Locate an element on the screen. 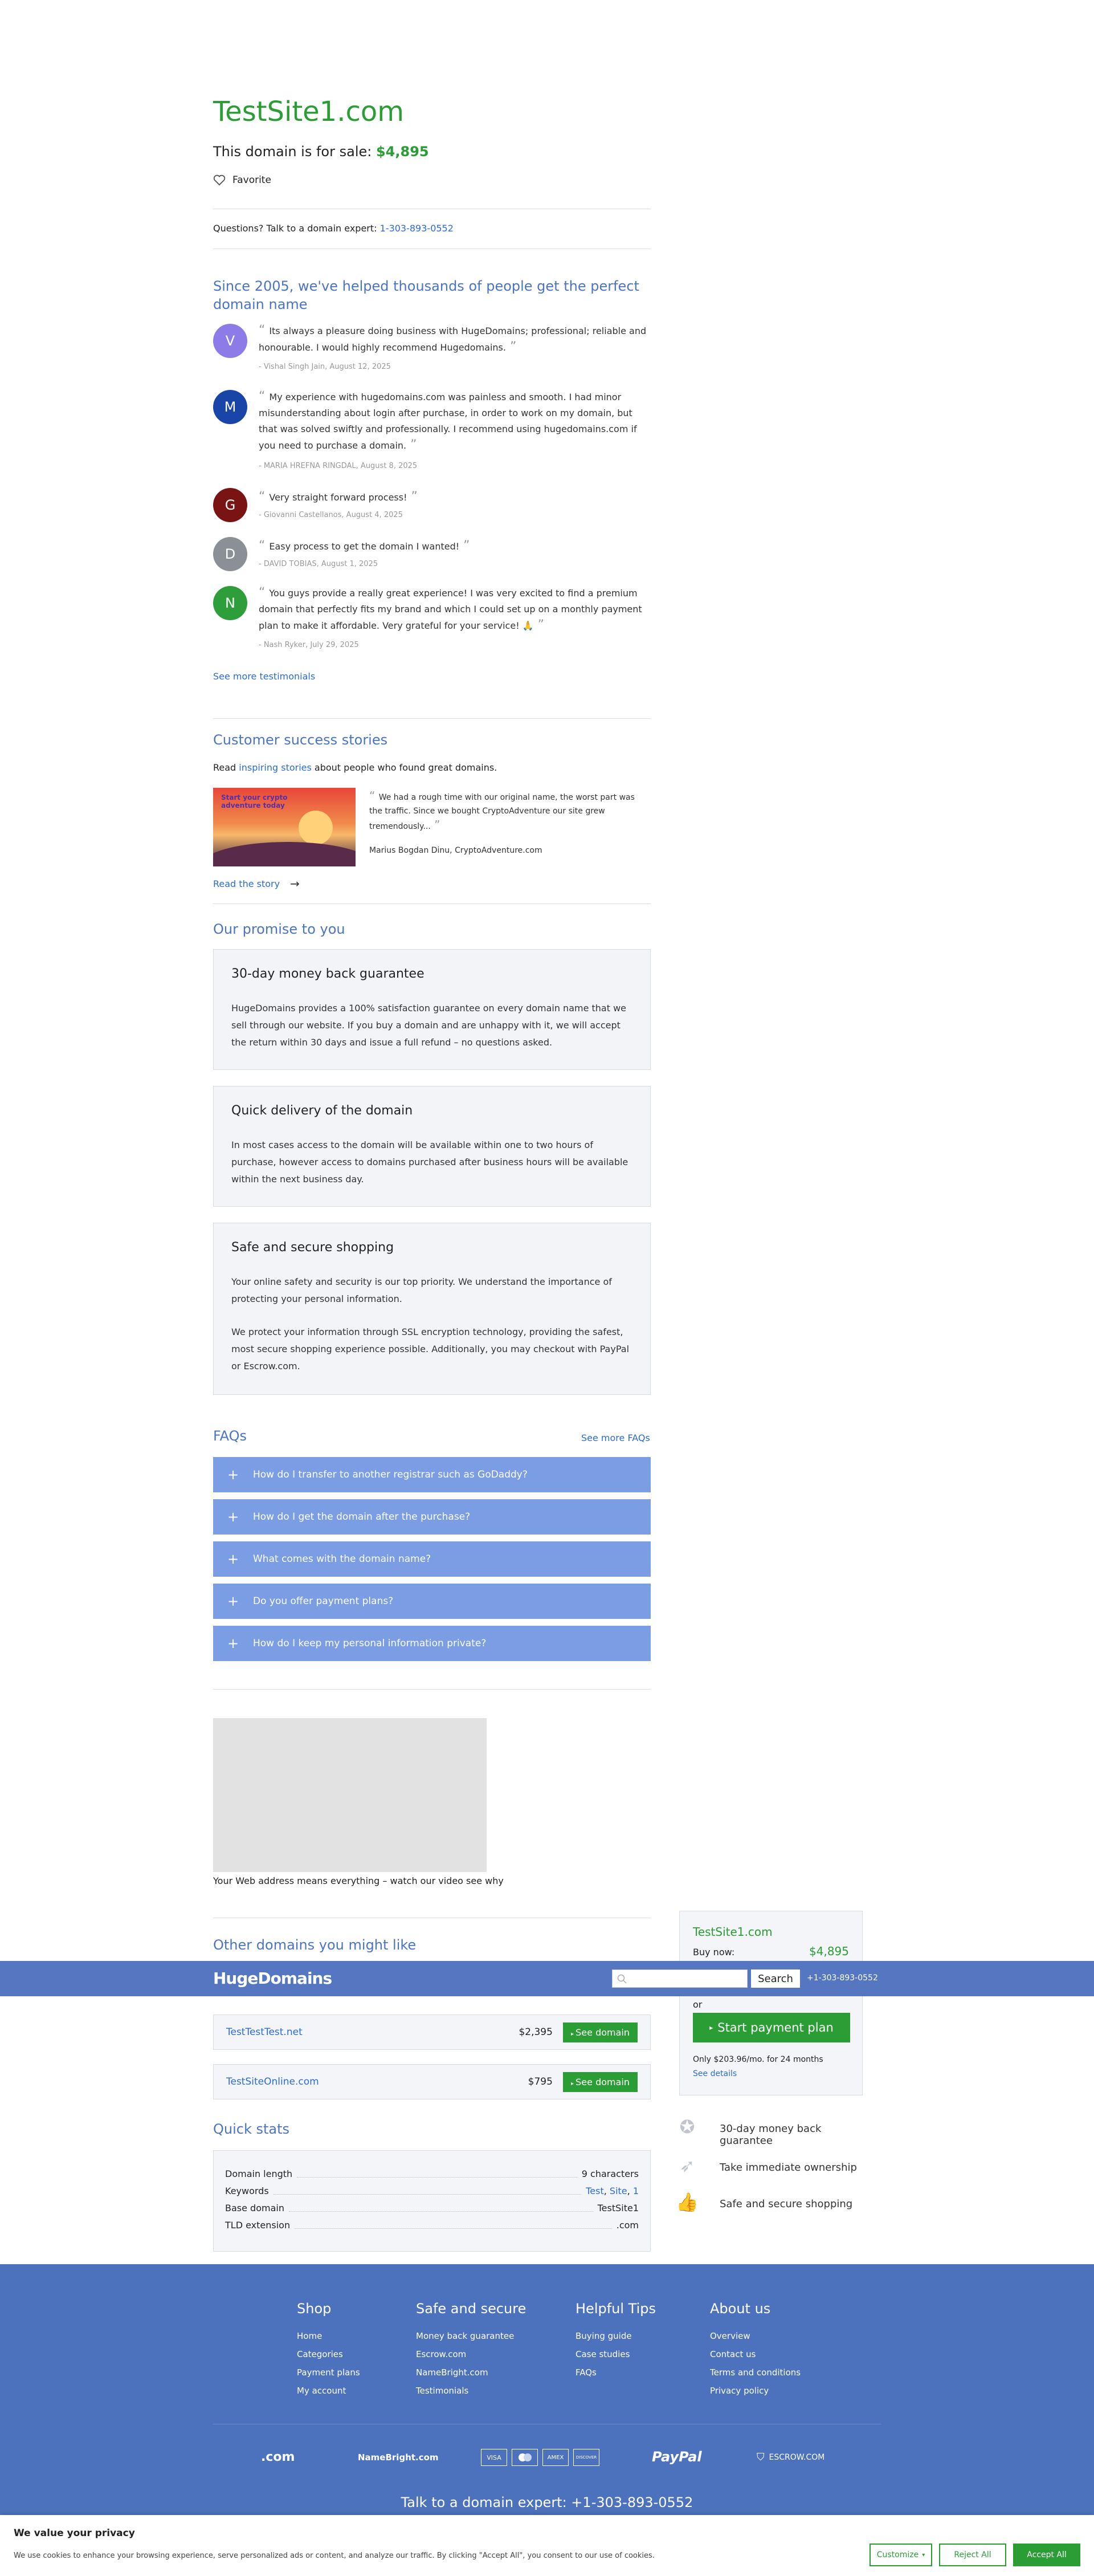 This screenshot has height=2576, width=1094. rocket-icon: ➶ is located at coordinates (687, 2165).